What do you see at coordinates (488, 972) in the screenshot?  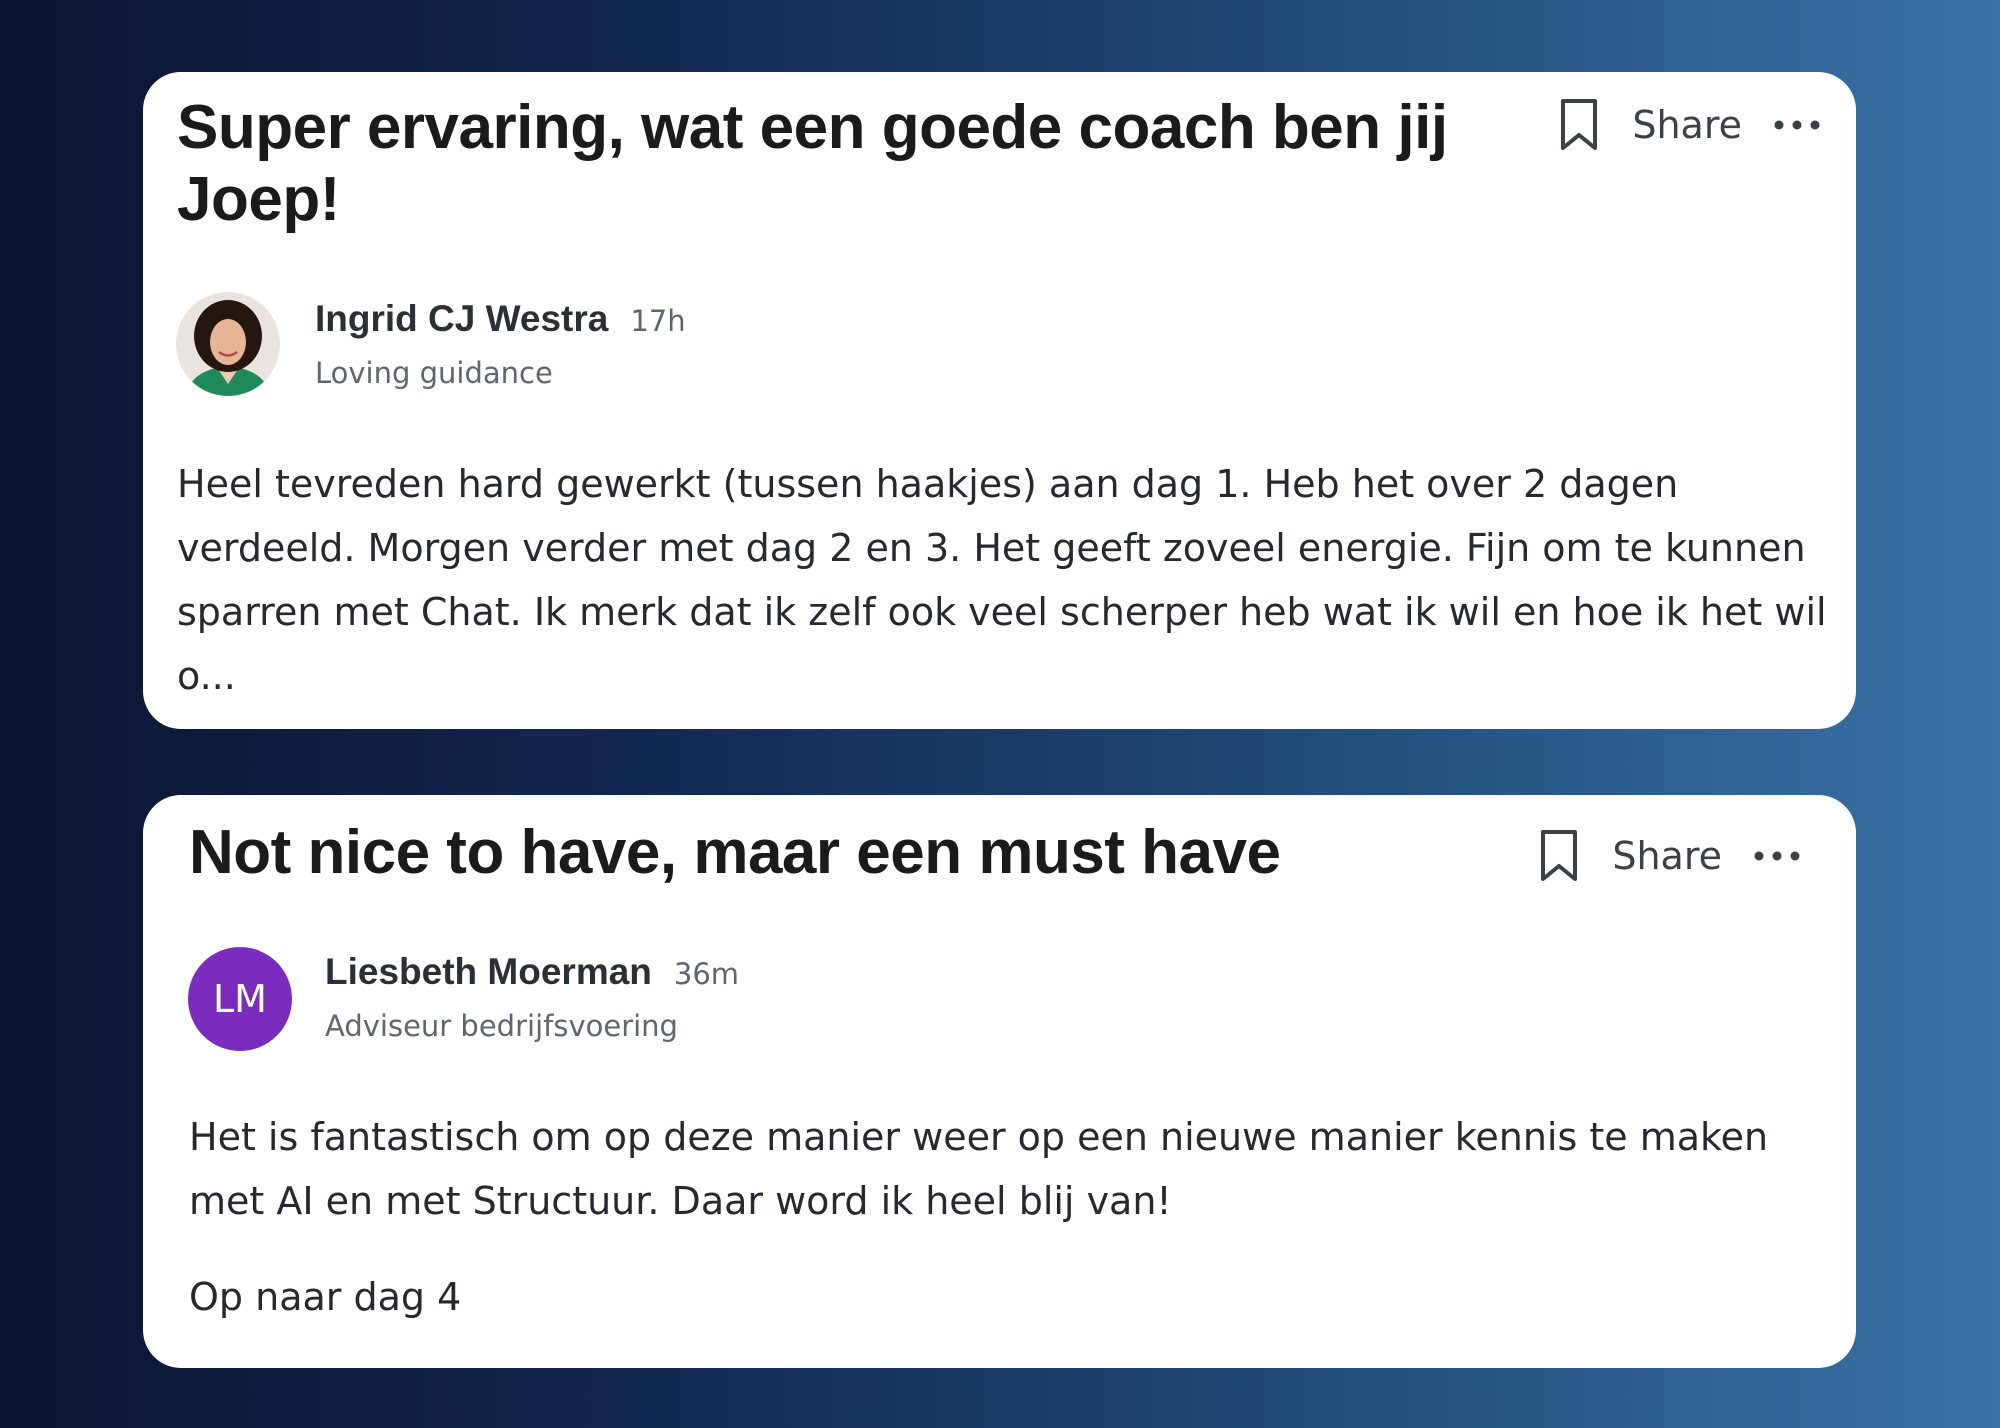 I see `author-name: Liesbeth Moerman` at bounding box center [488, 972].